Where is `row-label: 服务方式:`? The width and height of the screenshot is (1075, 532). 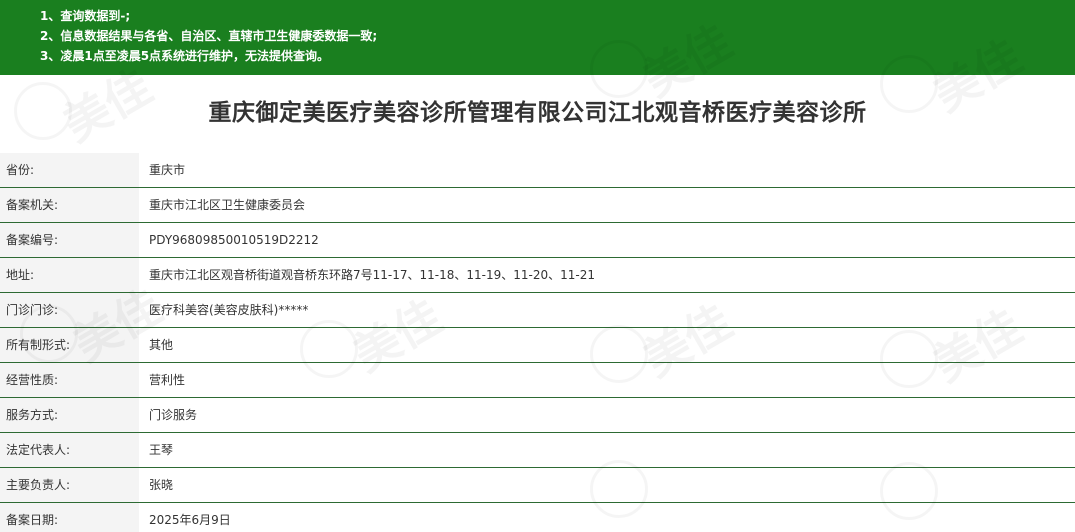
row-label: 服务方式: is located at coordinates (69, 415).